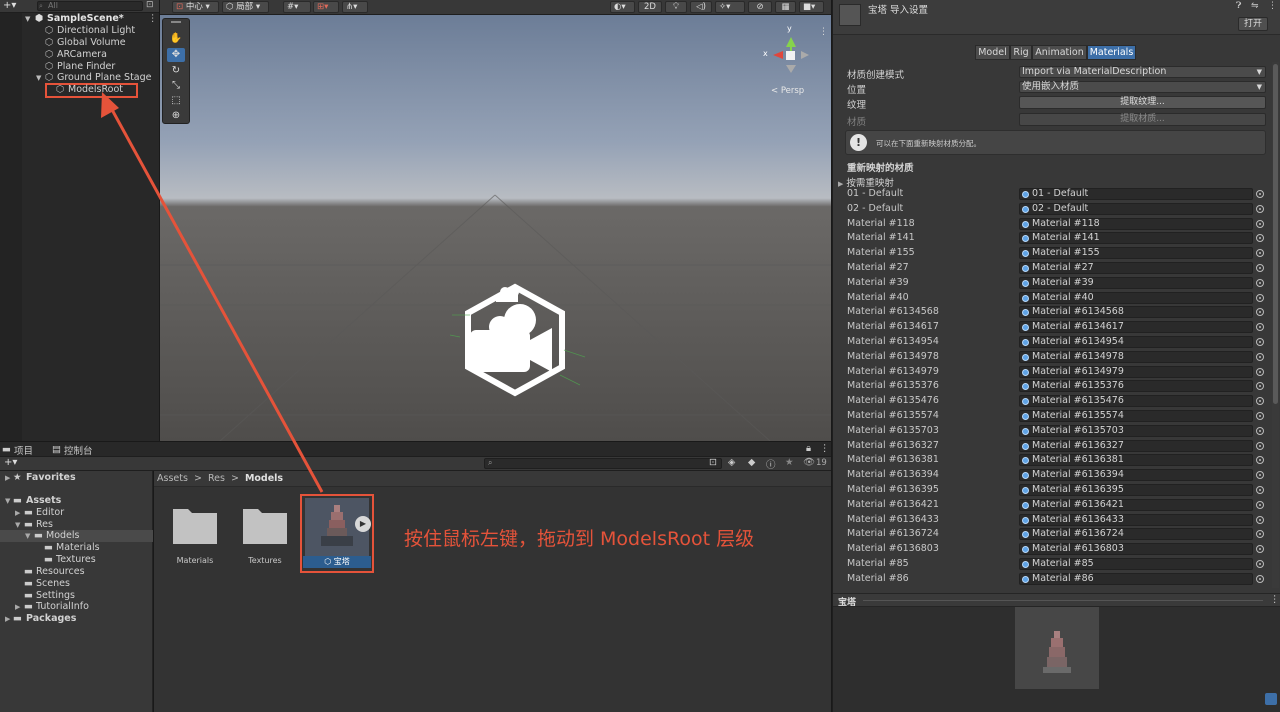  What do you see at coordinates (1136, 208) in the screenshot?
I see `material-object-field: 02 - Default` at bounding box center [1136, 208].